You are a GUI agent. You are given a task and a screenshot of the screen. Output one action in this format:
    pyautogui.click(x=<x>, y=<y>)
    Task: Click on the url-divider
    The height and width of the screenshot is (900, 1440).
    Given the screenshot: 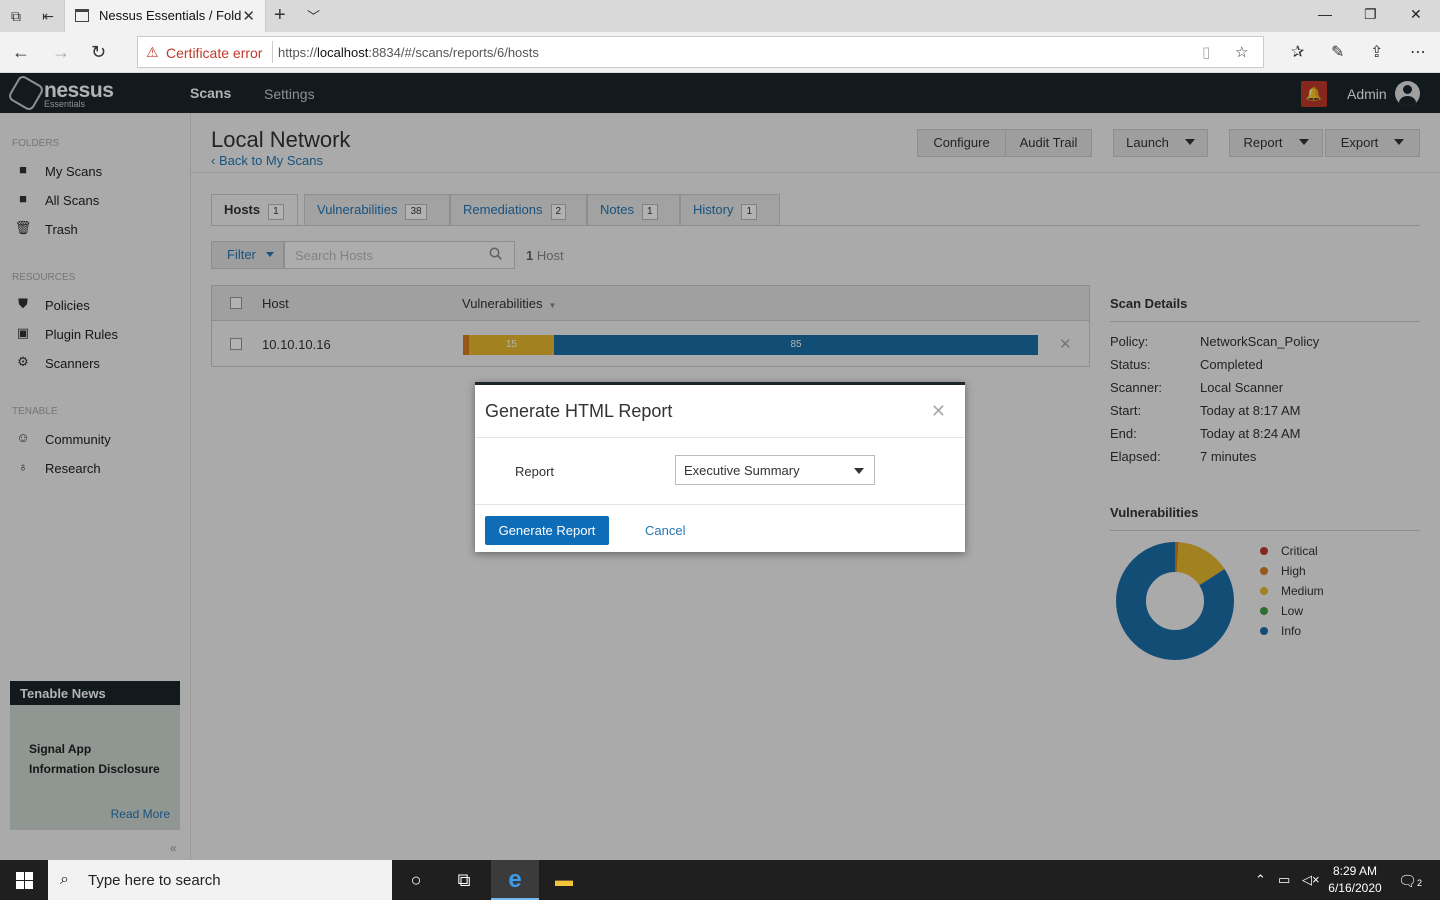 What is the action you would take?
    pyautogui.click(x=272, y=52)
    